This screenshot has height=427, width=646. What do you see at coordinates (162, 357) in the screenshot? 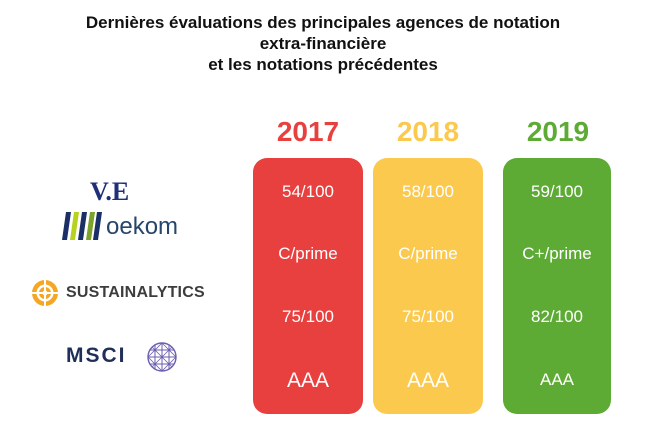
I see `msci-globe-icon` at bounding box center [162, 357].